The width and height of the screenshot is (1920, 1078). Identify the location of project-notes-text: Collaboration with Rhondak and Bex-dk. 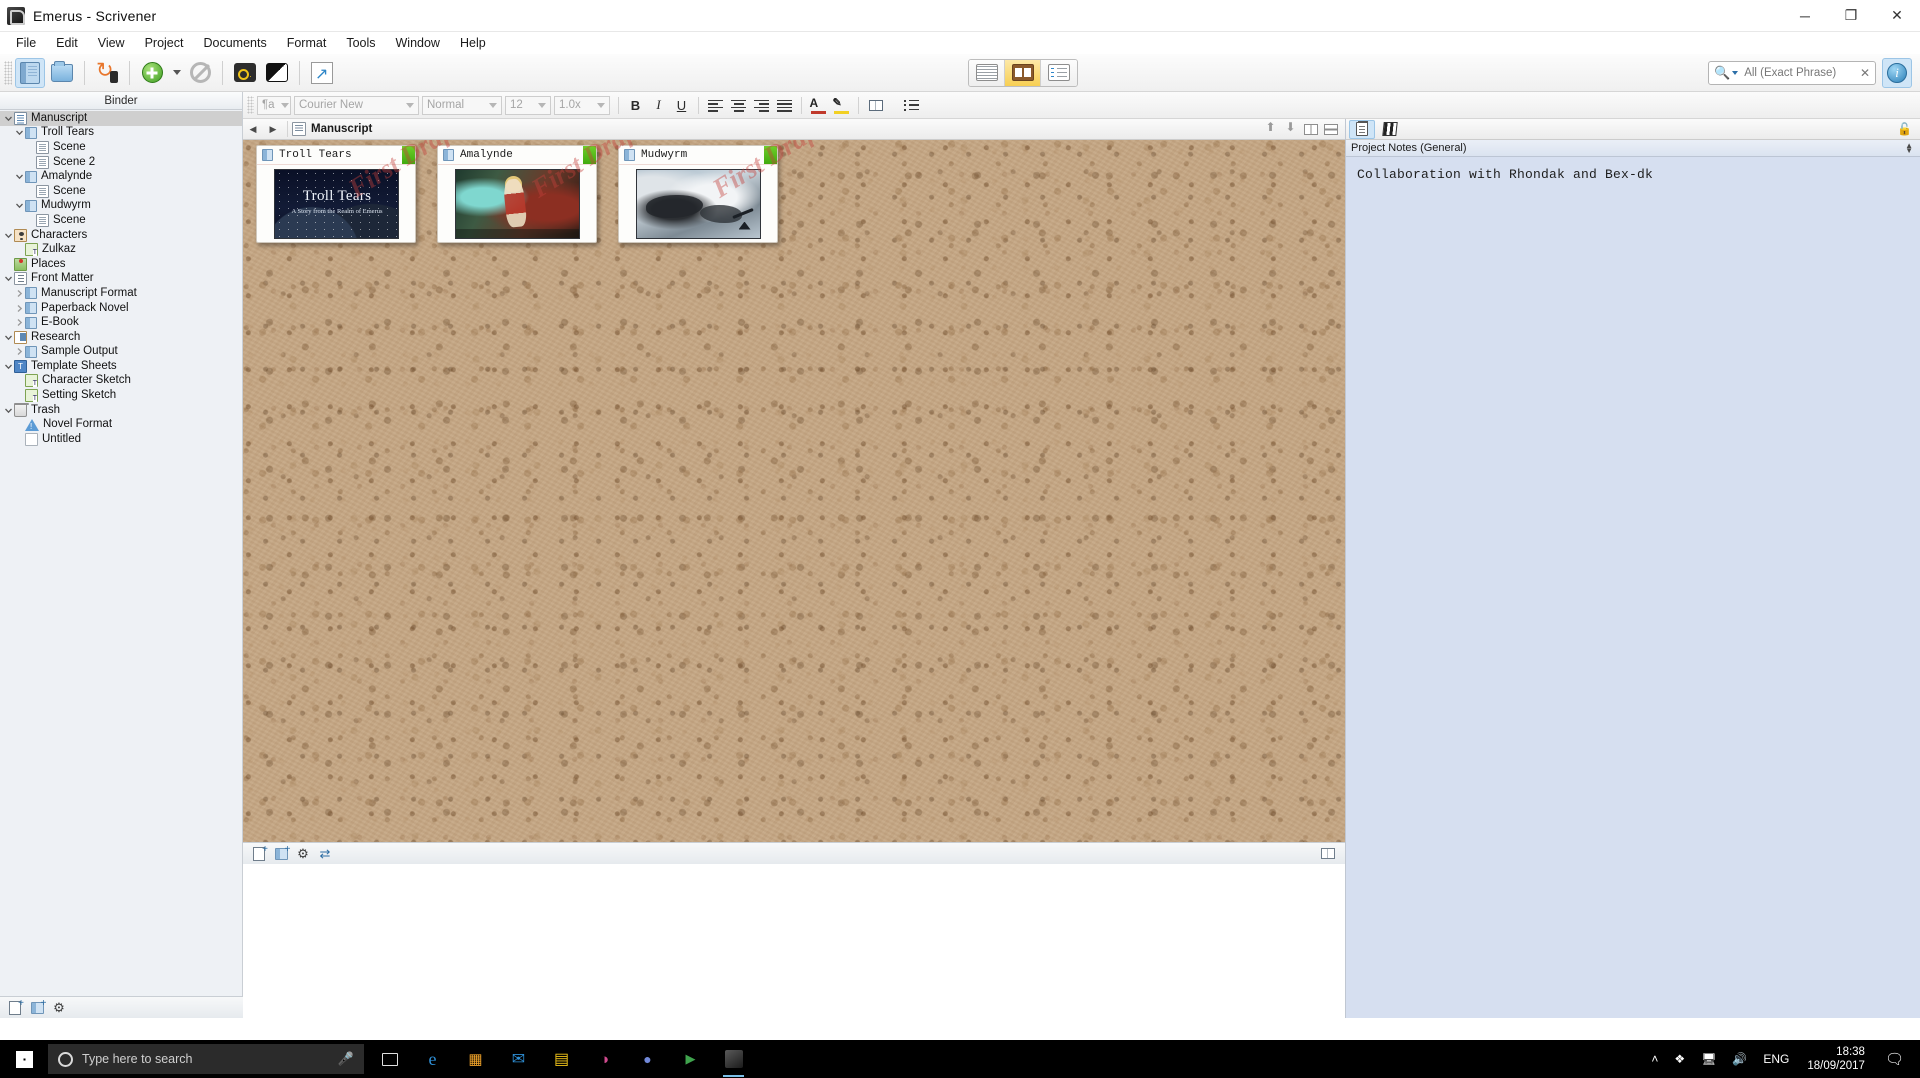
(1633, 175).